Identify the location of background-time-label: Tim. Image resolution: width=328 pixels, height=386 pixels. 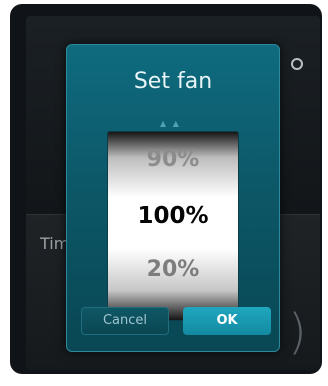
(55, 243).